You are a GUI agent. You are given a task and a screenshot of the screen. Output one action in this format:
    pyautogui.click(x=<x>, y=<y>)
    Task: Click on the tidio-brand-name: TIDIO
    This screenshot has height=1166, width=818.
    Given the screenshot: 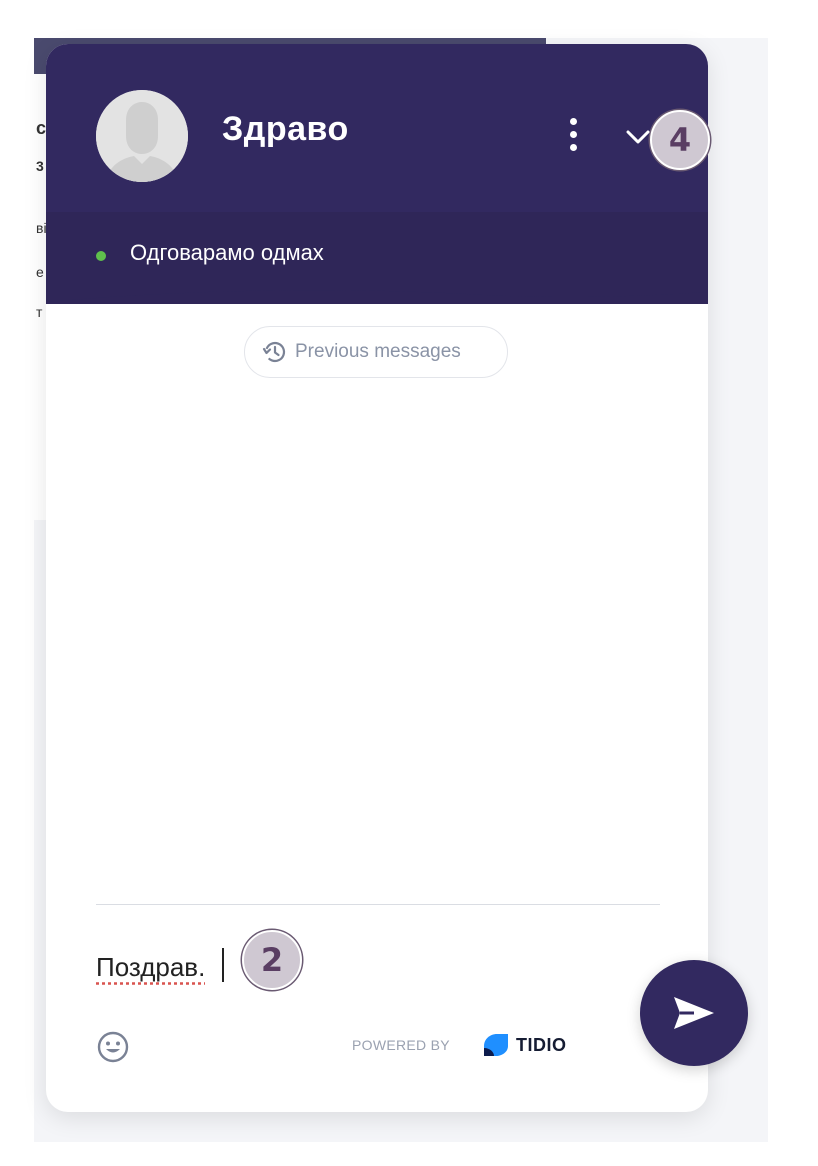 What is the action you would take?
    pyautogui.click(x=541, y=1045)
    